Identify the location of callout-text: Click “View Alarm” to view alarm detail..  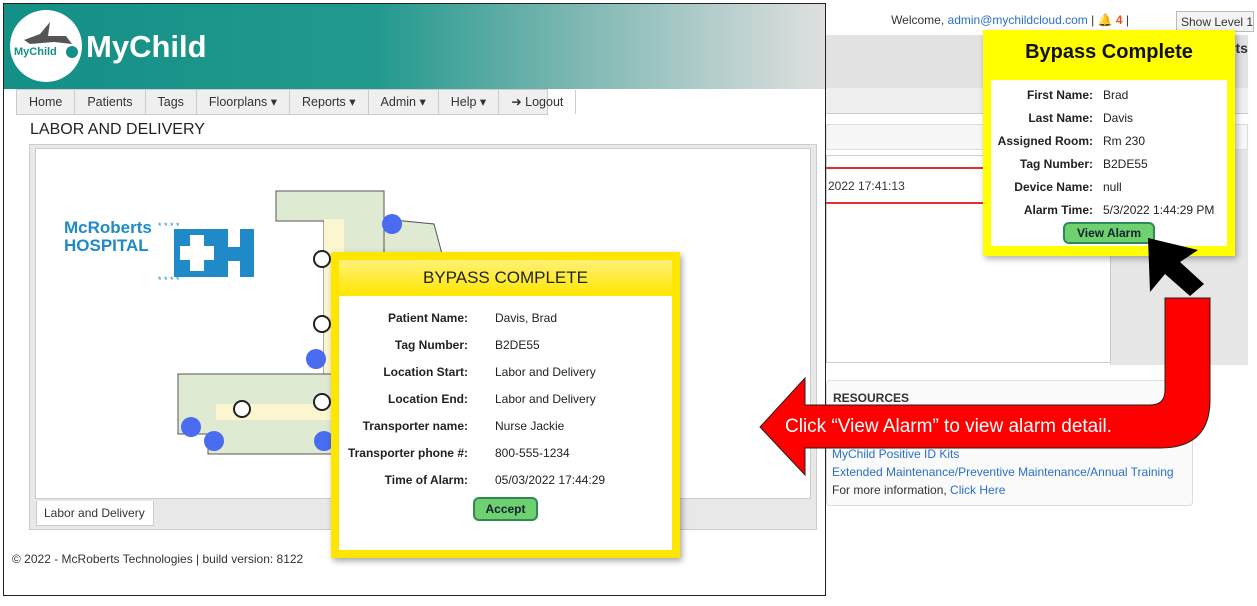
(948, 426).